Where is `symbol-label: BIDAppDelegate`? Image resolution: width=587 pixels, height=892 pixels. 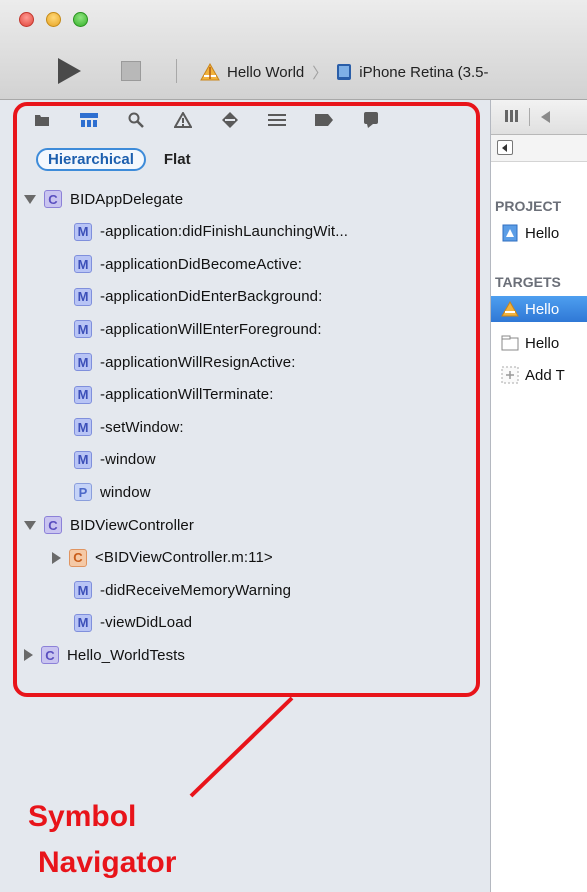
symbol-label: BIDAppDelegate is located at coordinates (127, 199).